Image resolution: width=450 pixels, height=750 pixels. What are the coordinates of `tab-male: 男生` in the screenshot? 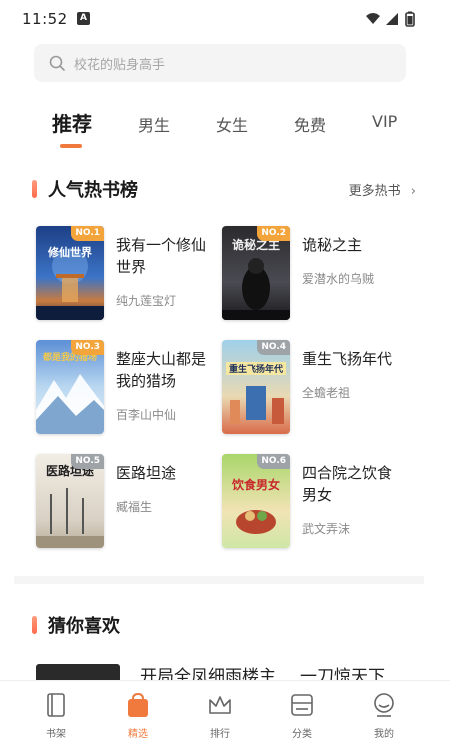 It's located at (154, 124).